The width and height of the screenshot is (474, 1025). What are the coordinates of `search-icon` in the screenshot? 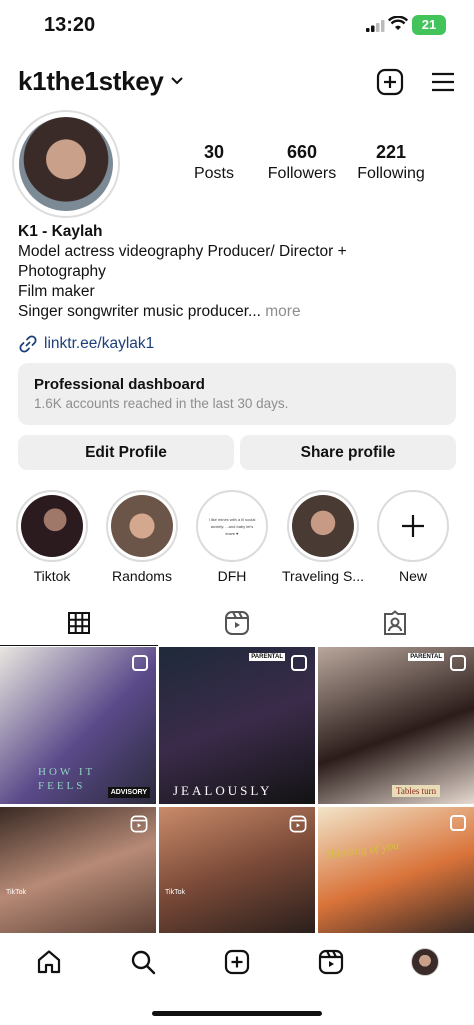 It's located at (143, 962).